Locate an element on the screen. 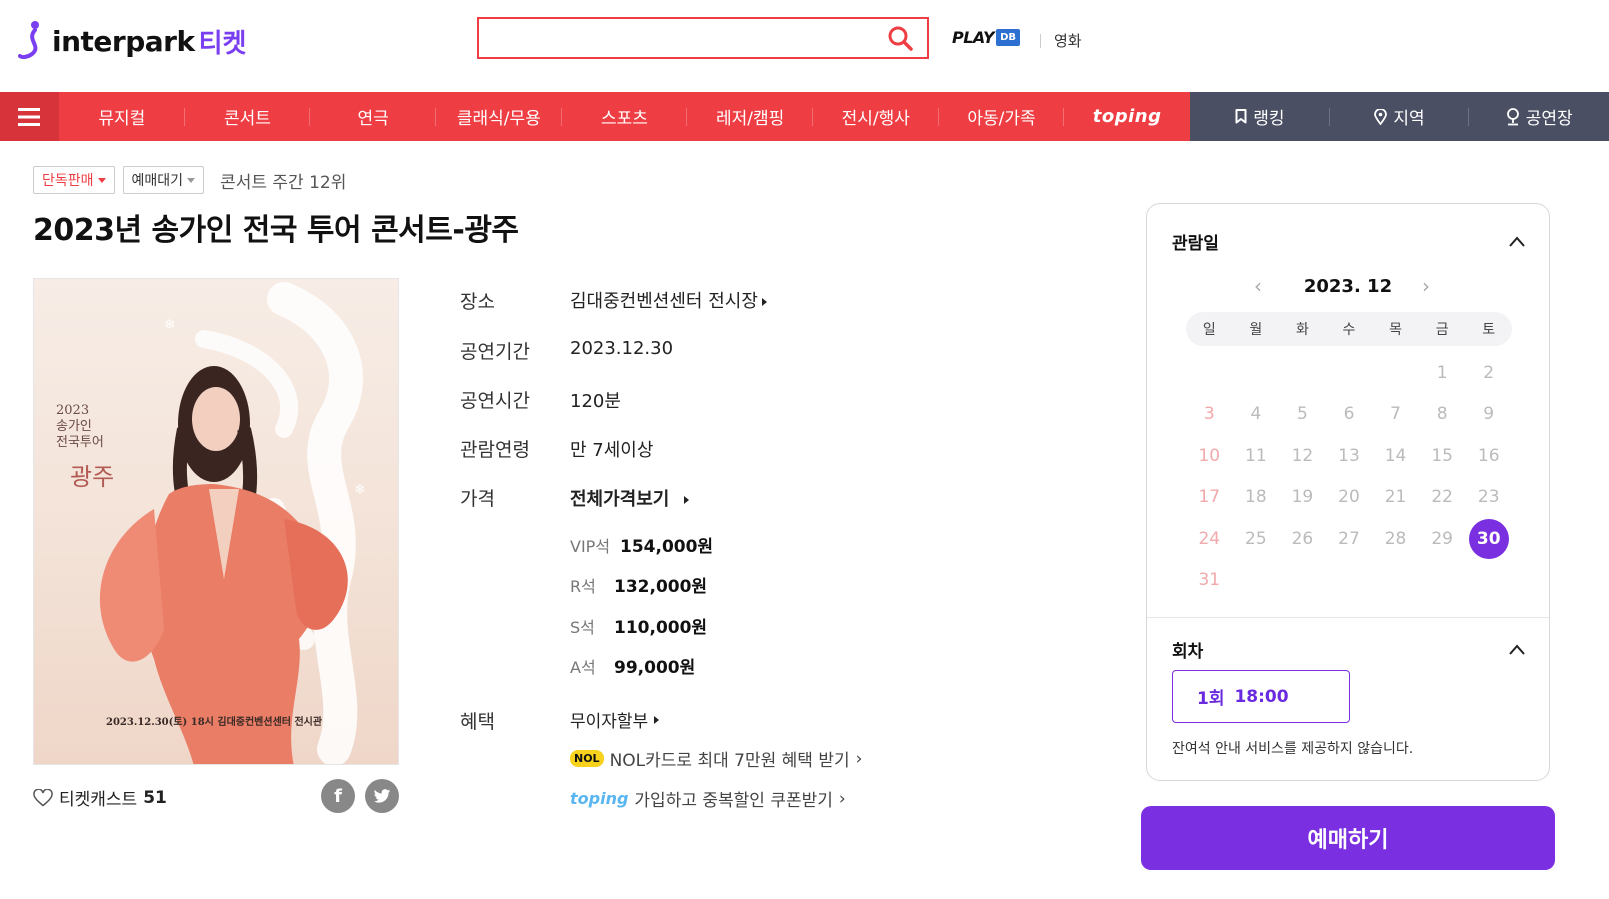 The height and width of the screenshot is (899, 1609). runtime-value: 120분 is located at coordinates (595, 401).